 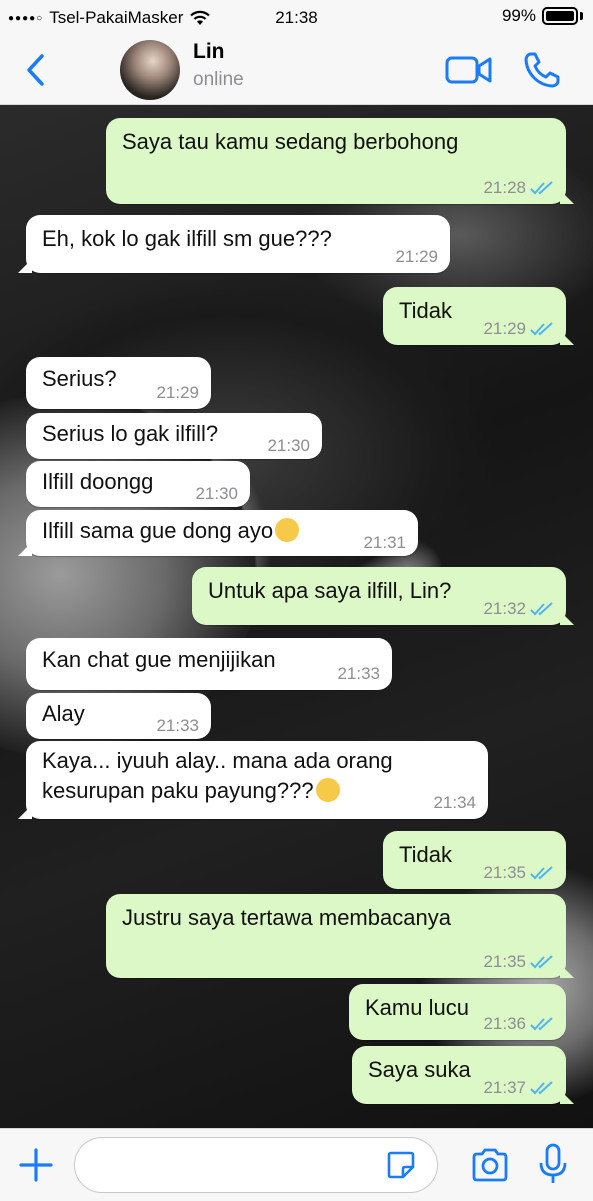 I want to click on message-incoming: Ilfill sama gue dong ayo 21:31, so click(x=222, y=533).